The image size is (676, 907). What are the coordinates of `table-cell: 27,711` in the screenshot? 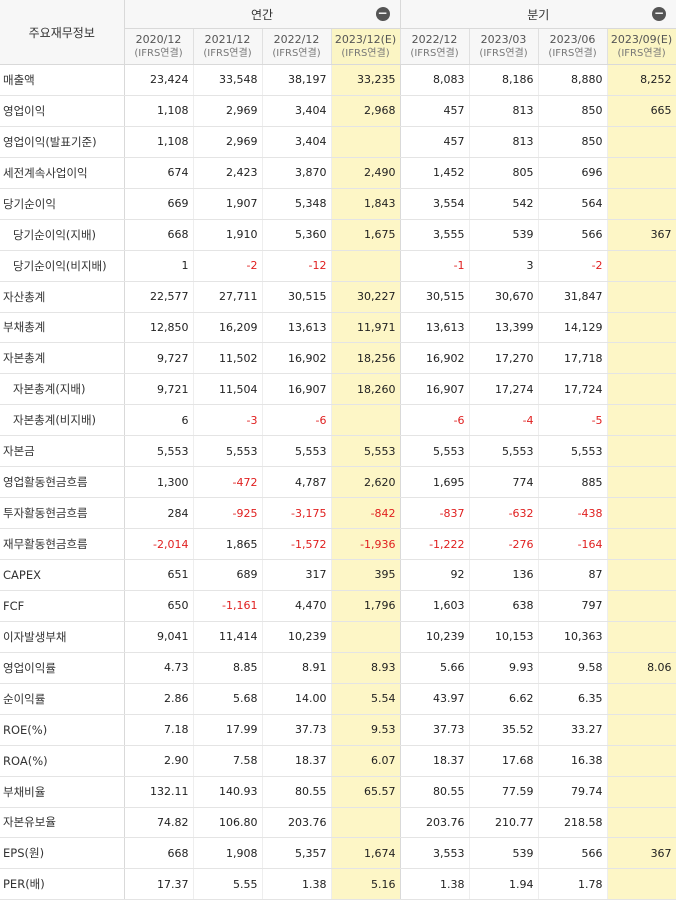 It's located at (228, 297).